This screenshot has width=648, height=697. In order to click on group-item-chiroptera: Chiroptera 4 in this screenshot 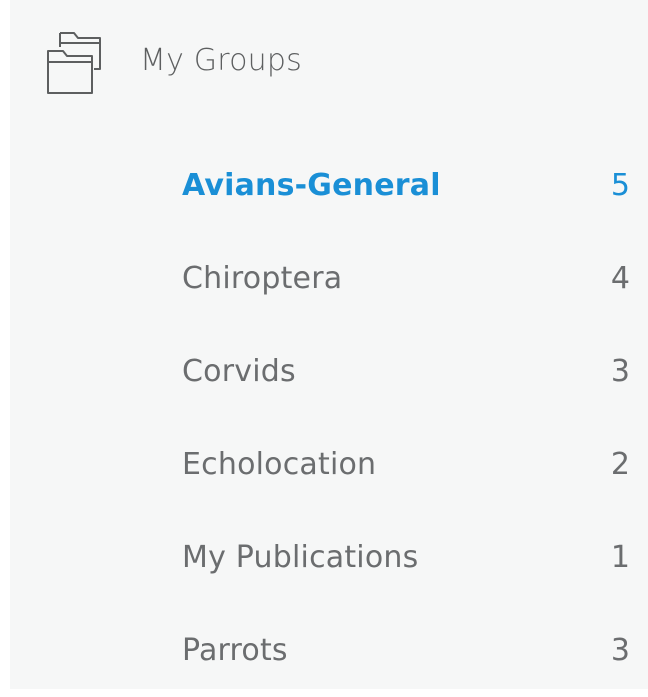, I will do `click(406, 278)`.